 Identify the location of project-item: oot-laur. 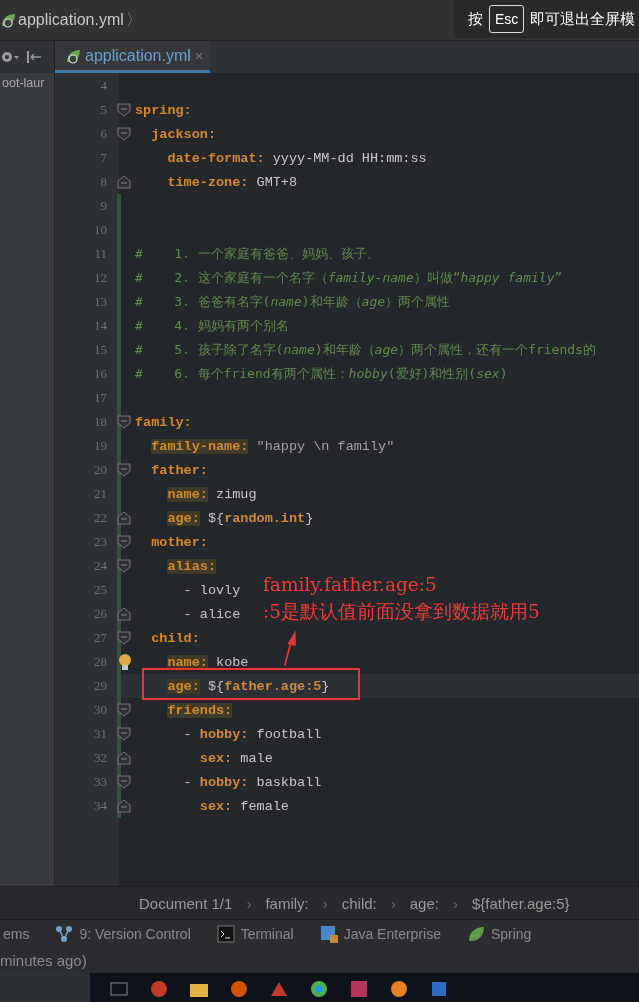
(23, 81).